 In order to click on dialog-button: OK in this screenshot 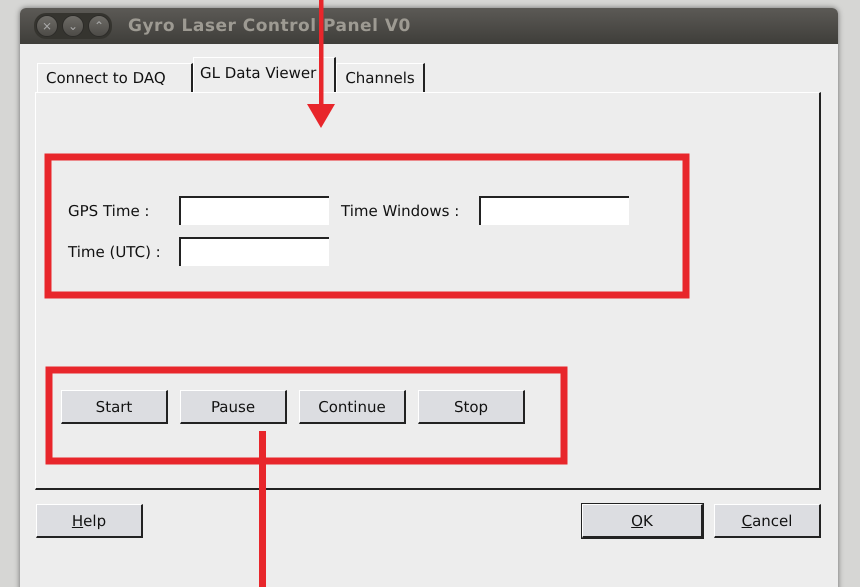, I will do `click(642, 521)`.